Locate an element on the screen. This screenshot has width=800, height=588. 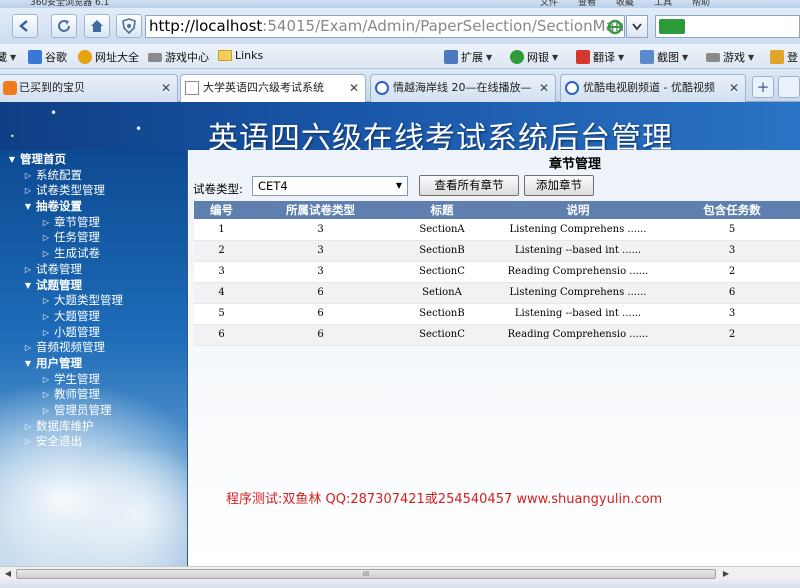
fav-site-guide: 网址大全 is located at coordinates (108, 57).